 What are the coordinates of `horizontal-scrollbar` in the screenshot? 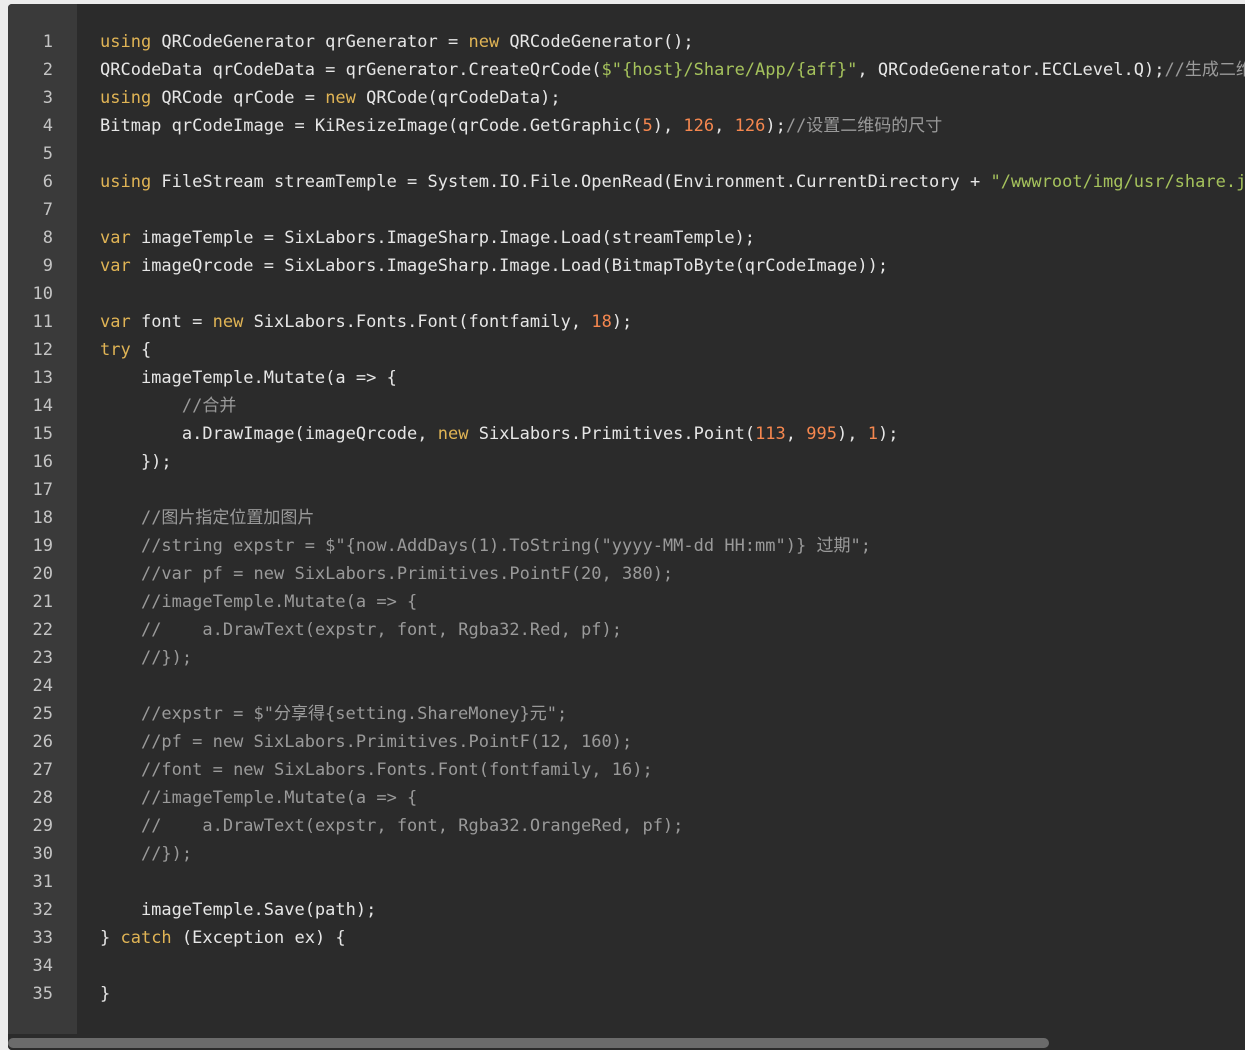 It's located at (626, 1042).